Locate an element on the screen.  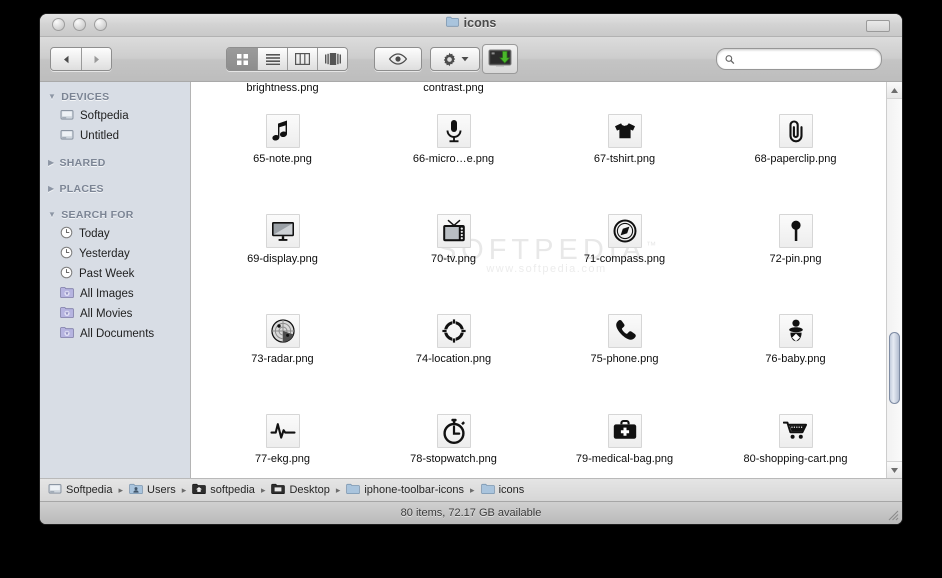
sidebar-item-all-images: All Images is located at coordinates (115, 294).